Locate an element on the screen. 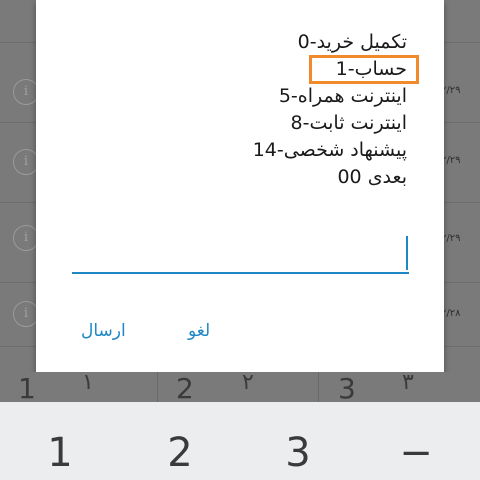  menu-line: 00 بعدی is located at coordinates (372, 177).